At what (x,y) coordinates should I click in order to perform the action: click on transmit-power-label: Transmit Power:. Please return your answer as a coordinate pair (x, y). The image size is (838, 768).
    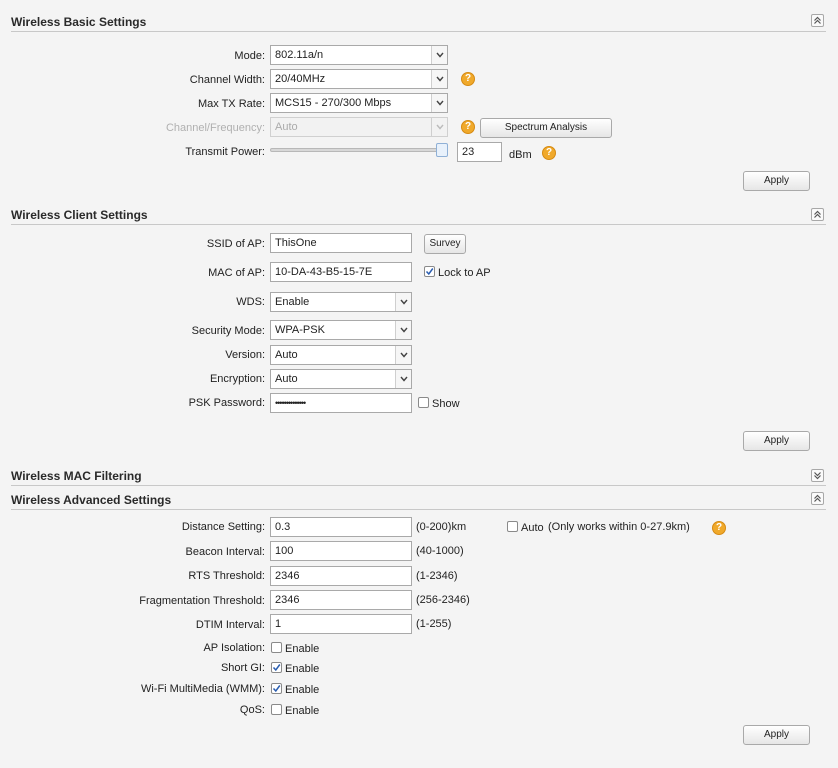
    Looking at the image, I should click on (225, 152).